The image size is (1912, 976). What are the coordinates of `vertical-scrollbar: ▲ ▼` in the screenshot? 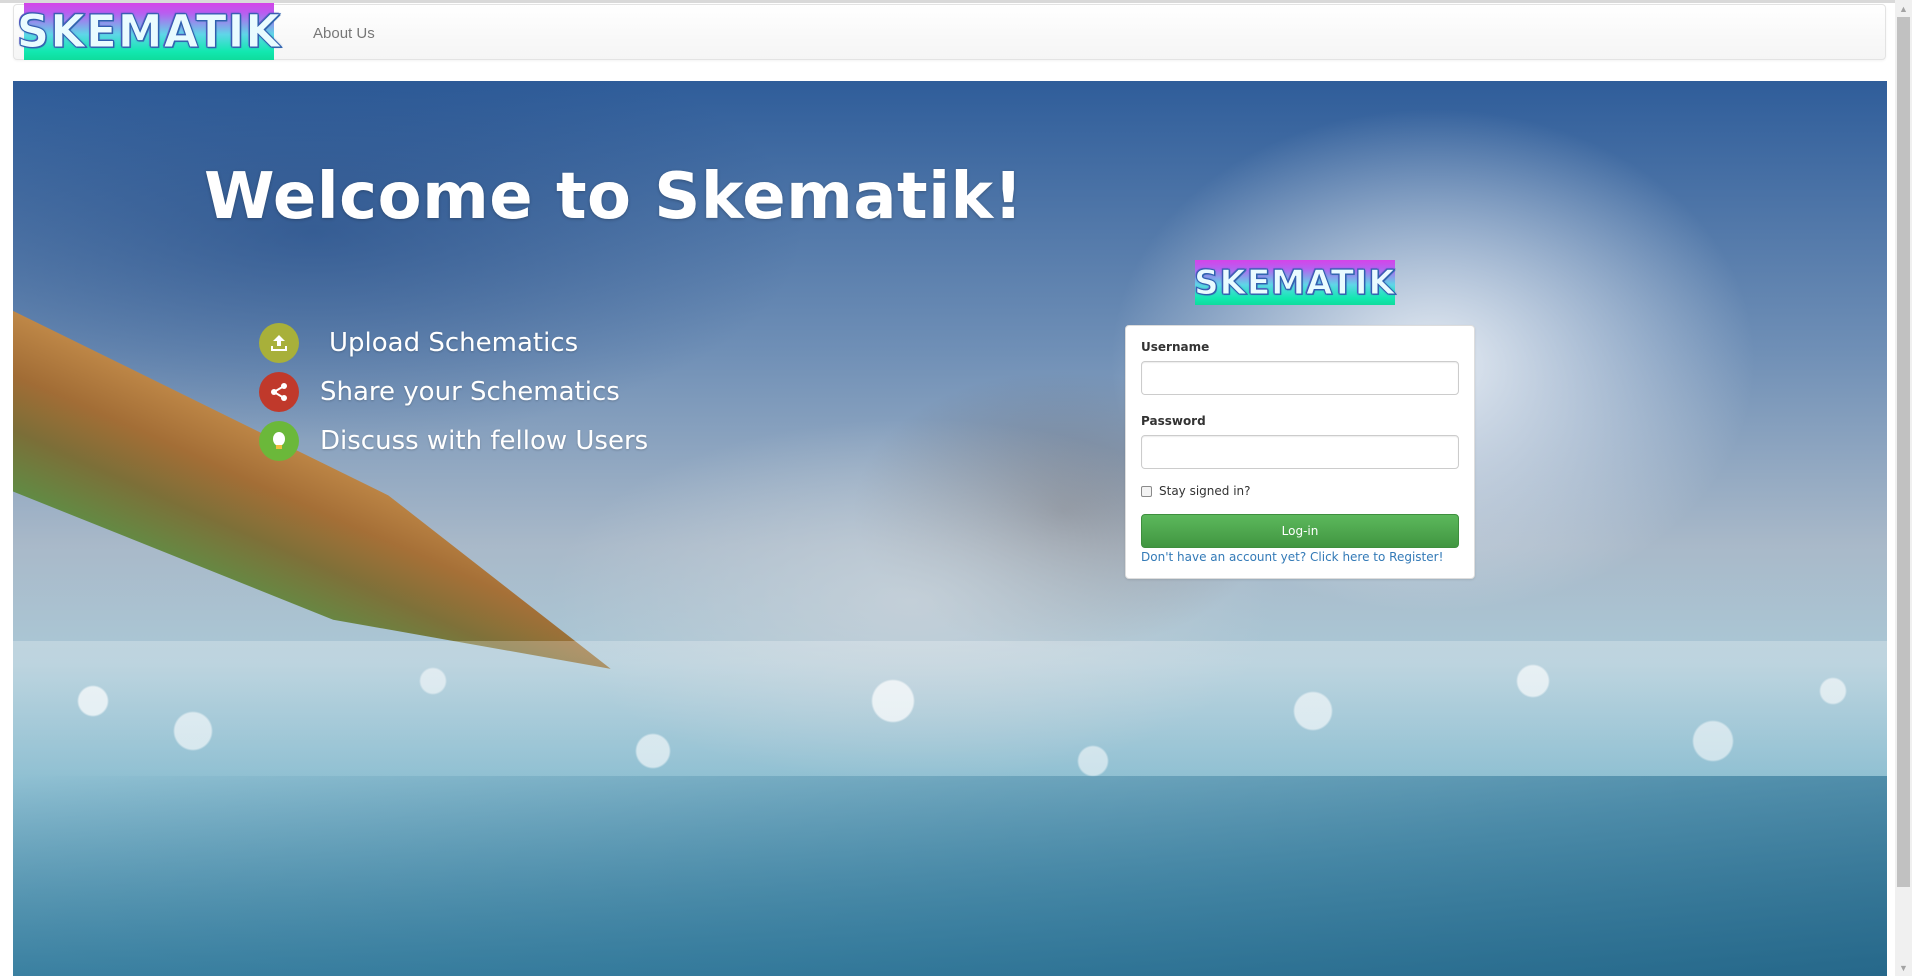 It's located at (1903, 488).